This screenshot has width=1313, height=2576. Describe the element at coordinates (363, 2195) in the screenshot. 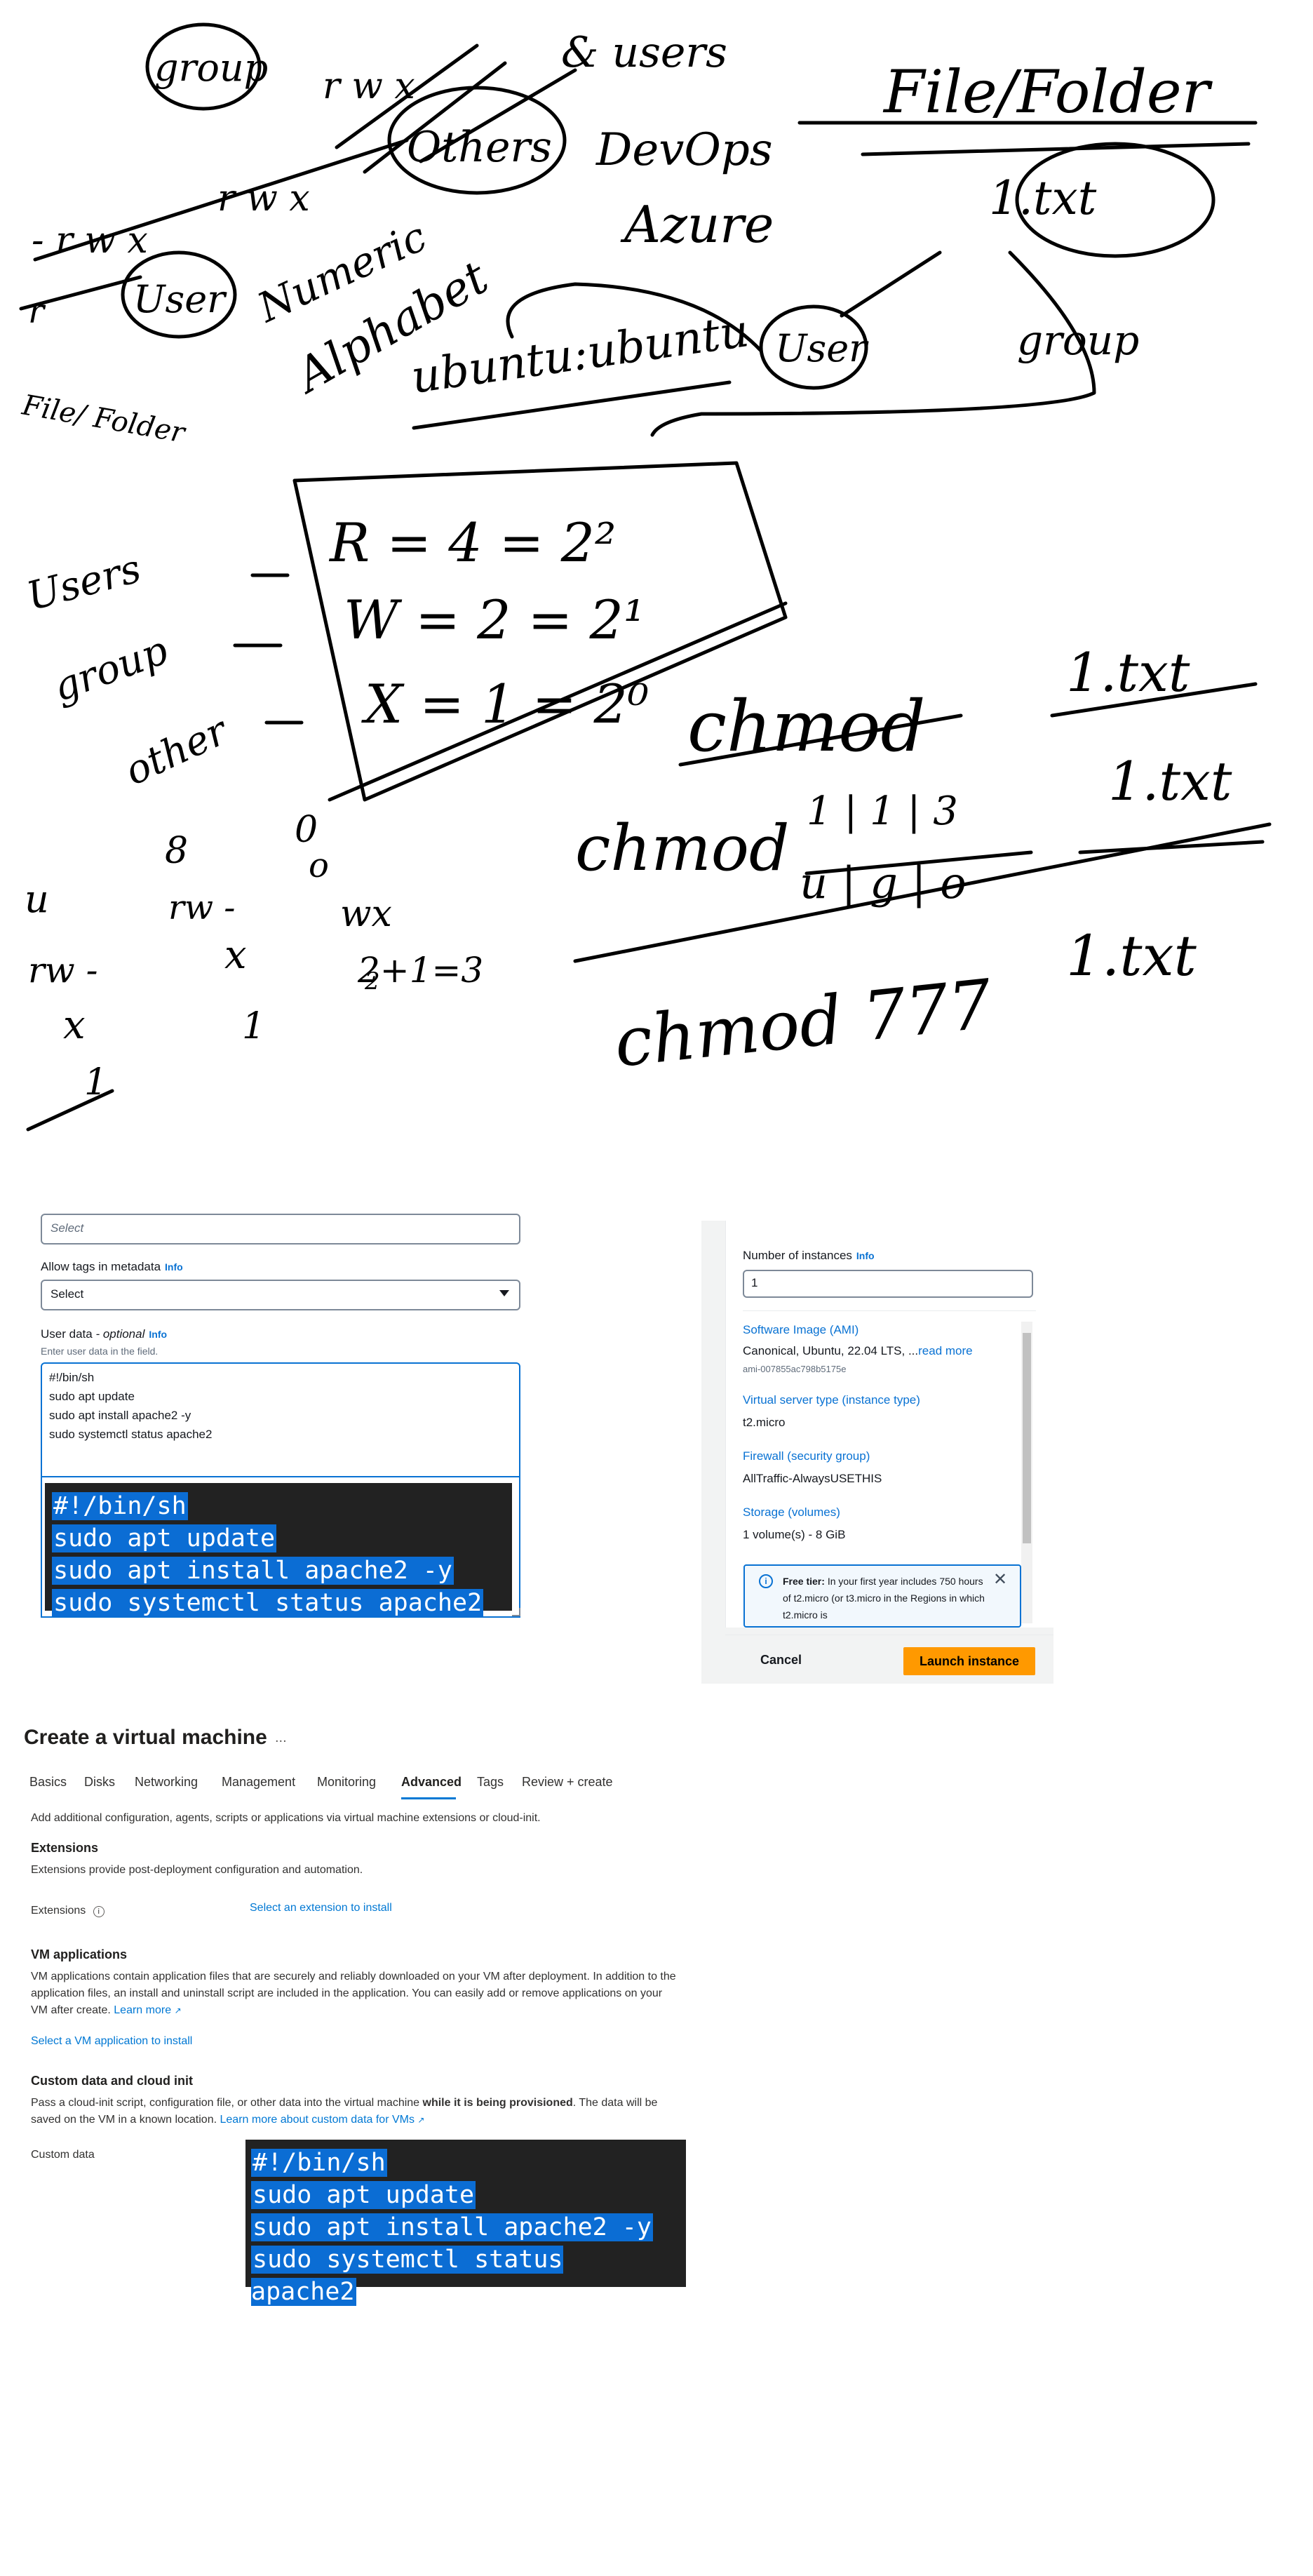

I see `terminal-line: sudo apt update` at that location.